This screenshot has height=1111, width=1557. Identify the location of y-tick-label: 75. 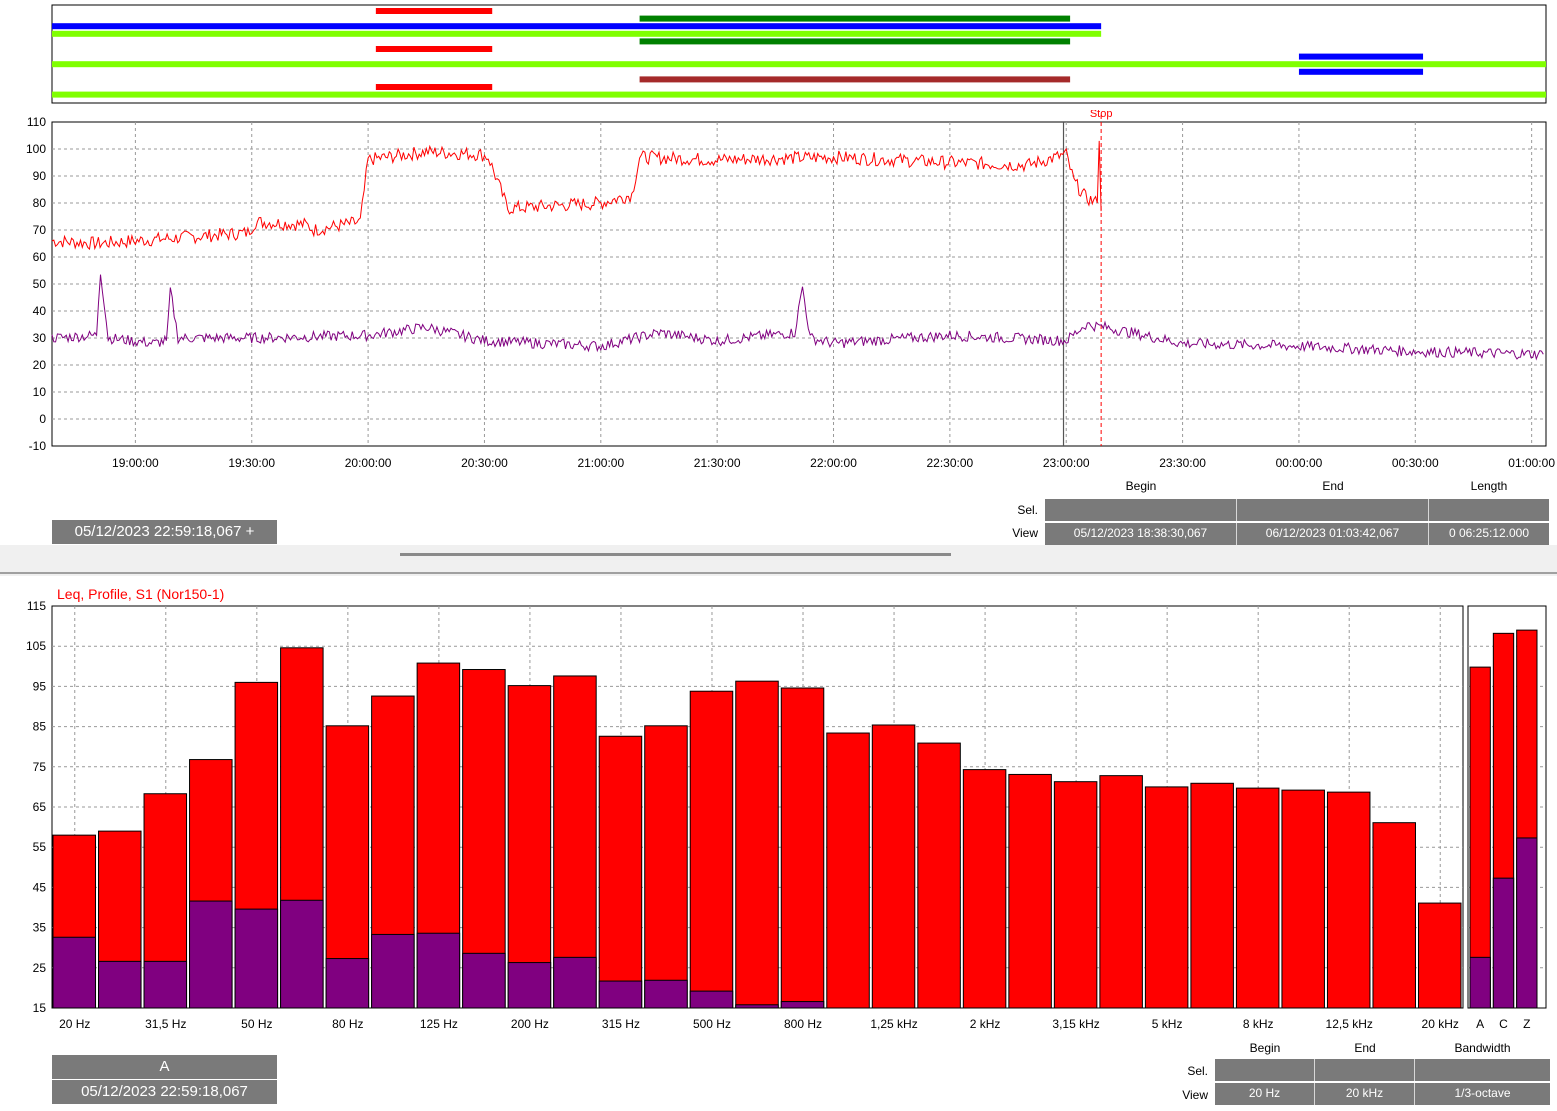
(40, 767).